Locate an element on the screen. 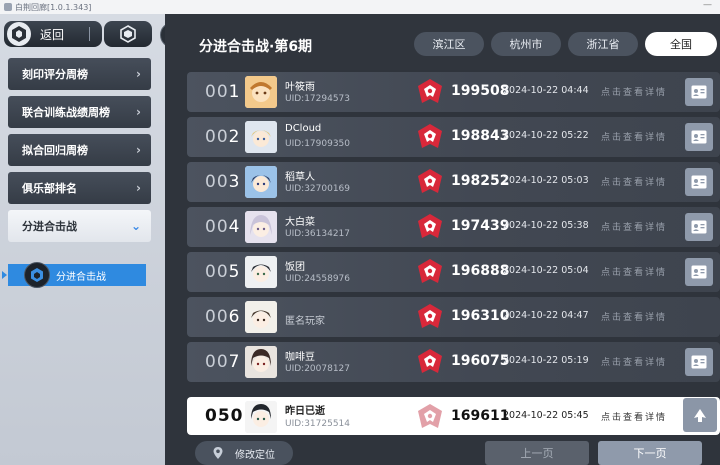  timestamp: 2024-10-22 05:04 is located at coordinates (546, 270).